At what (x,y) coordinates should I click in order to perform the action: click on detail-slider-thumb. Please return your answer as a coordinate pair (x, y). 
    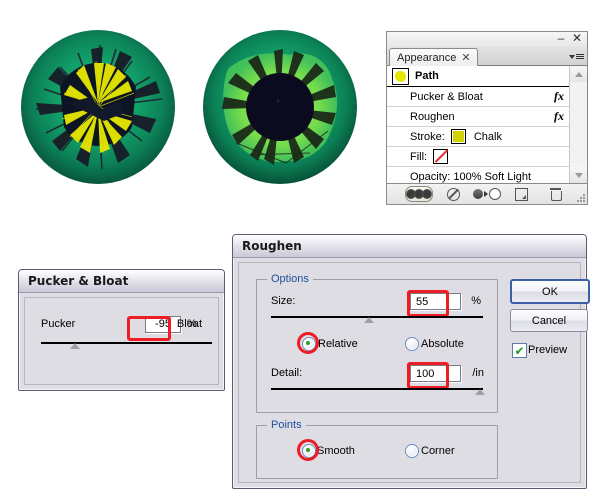
    Looking at the image, I should click on (479, 392).